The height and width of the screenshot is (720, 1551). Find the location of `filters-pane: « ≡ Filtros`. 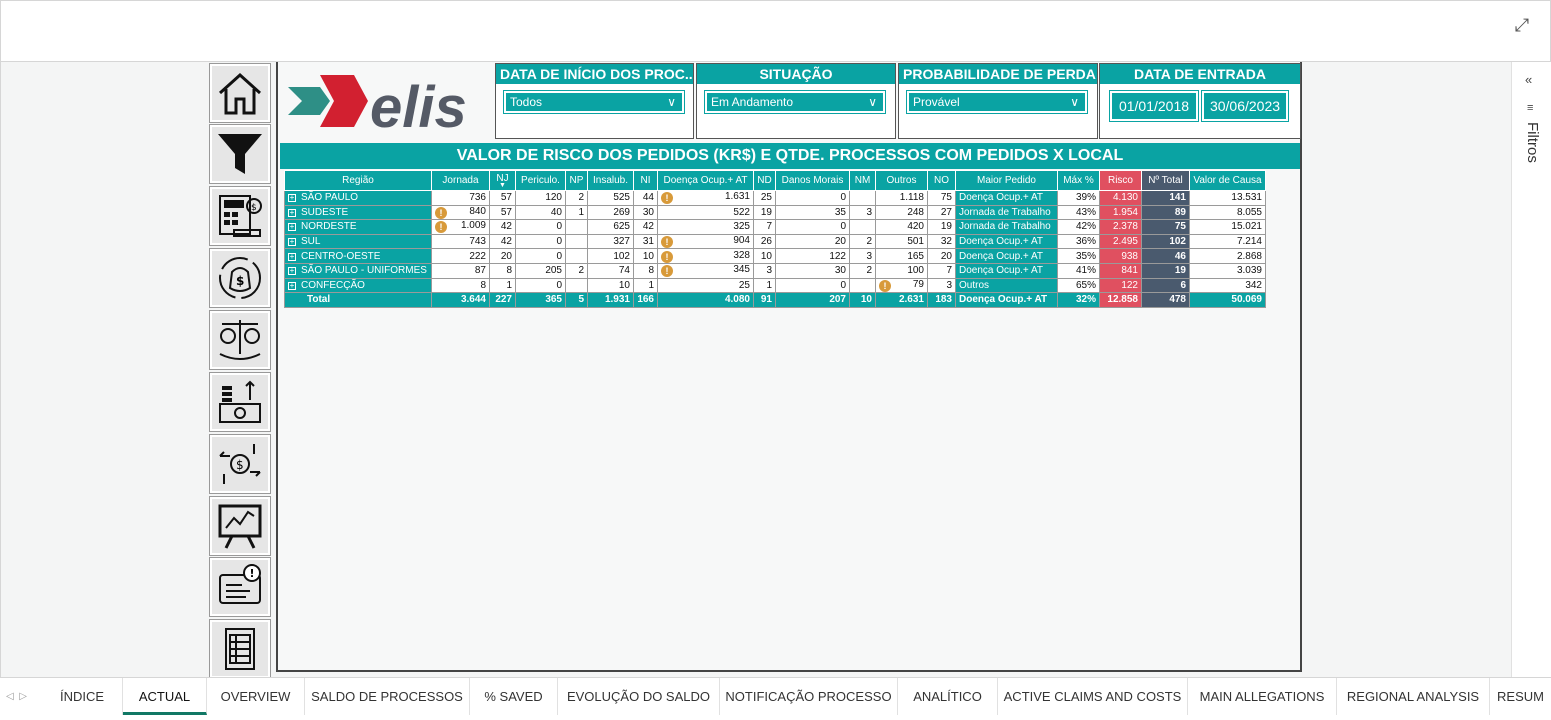

filters-pane: « ≡ Filtros is located at coordinates (1531, 369).